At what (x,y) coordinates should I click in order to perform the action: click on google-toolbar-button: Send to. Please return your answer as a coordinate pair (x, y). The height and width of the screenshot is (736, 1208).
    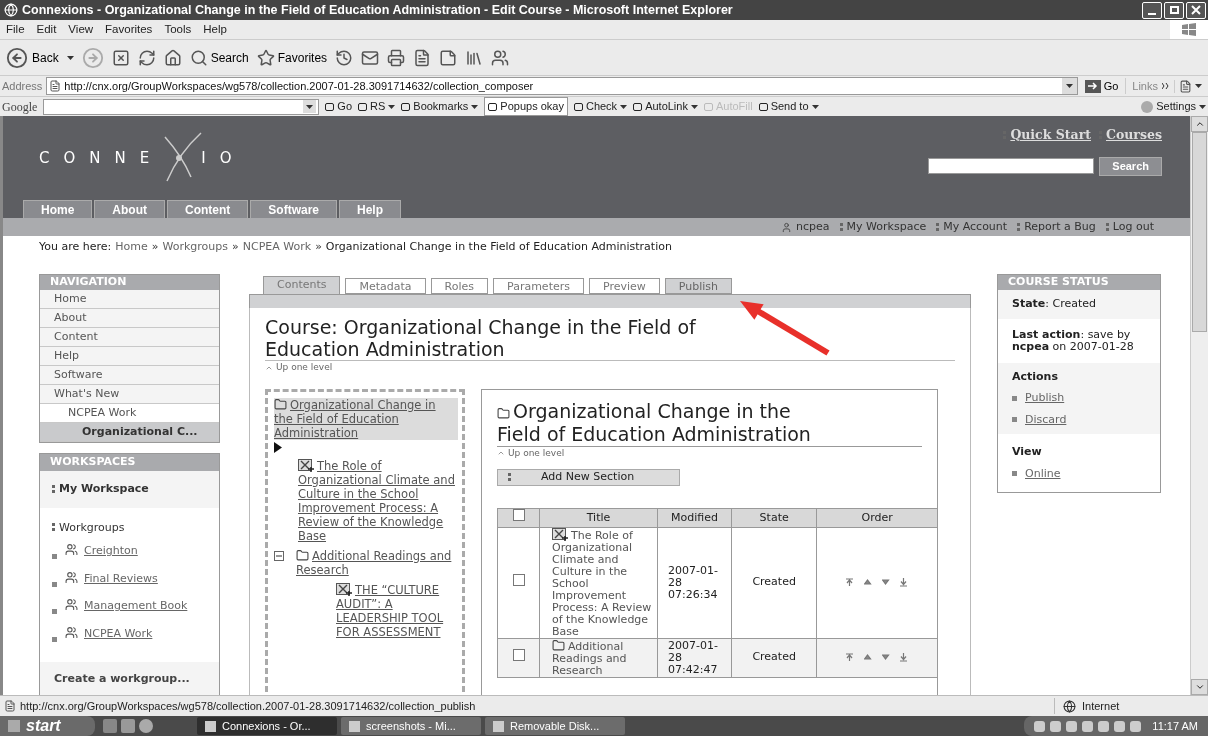
    Looking at the image, I should click on (788, 106).